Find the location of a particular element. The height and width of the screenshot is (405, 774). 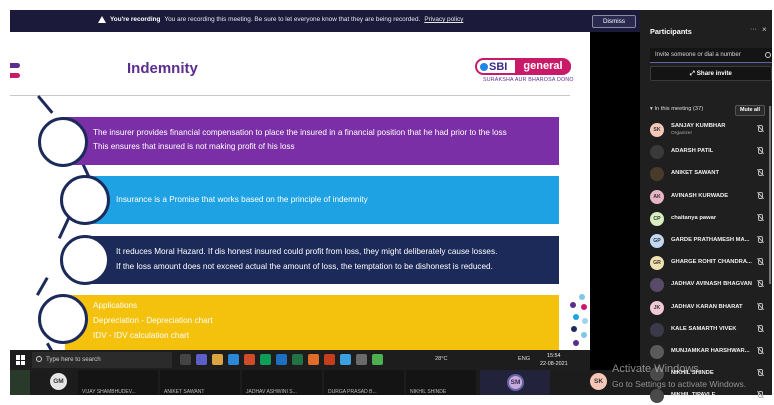

word-icon is located at coordinates (281, 359).